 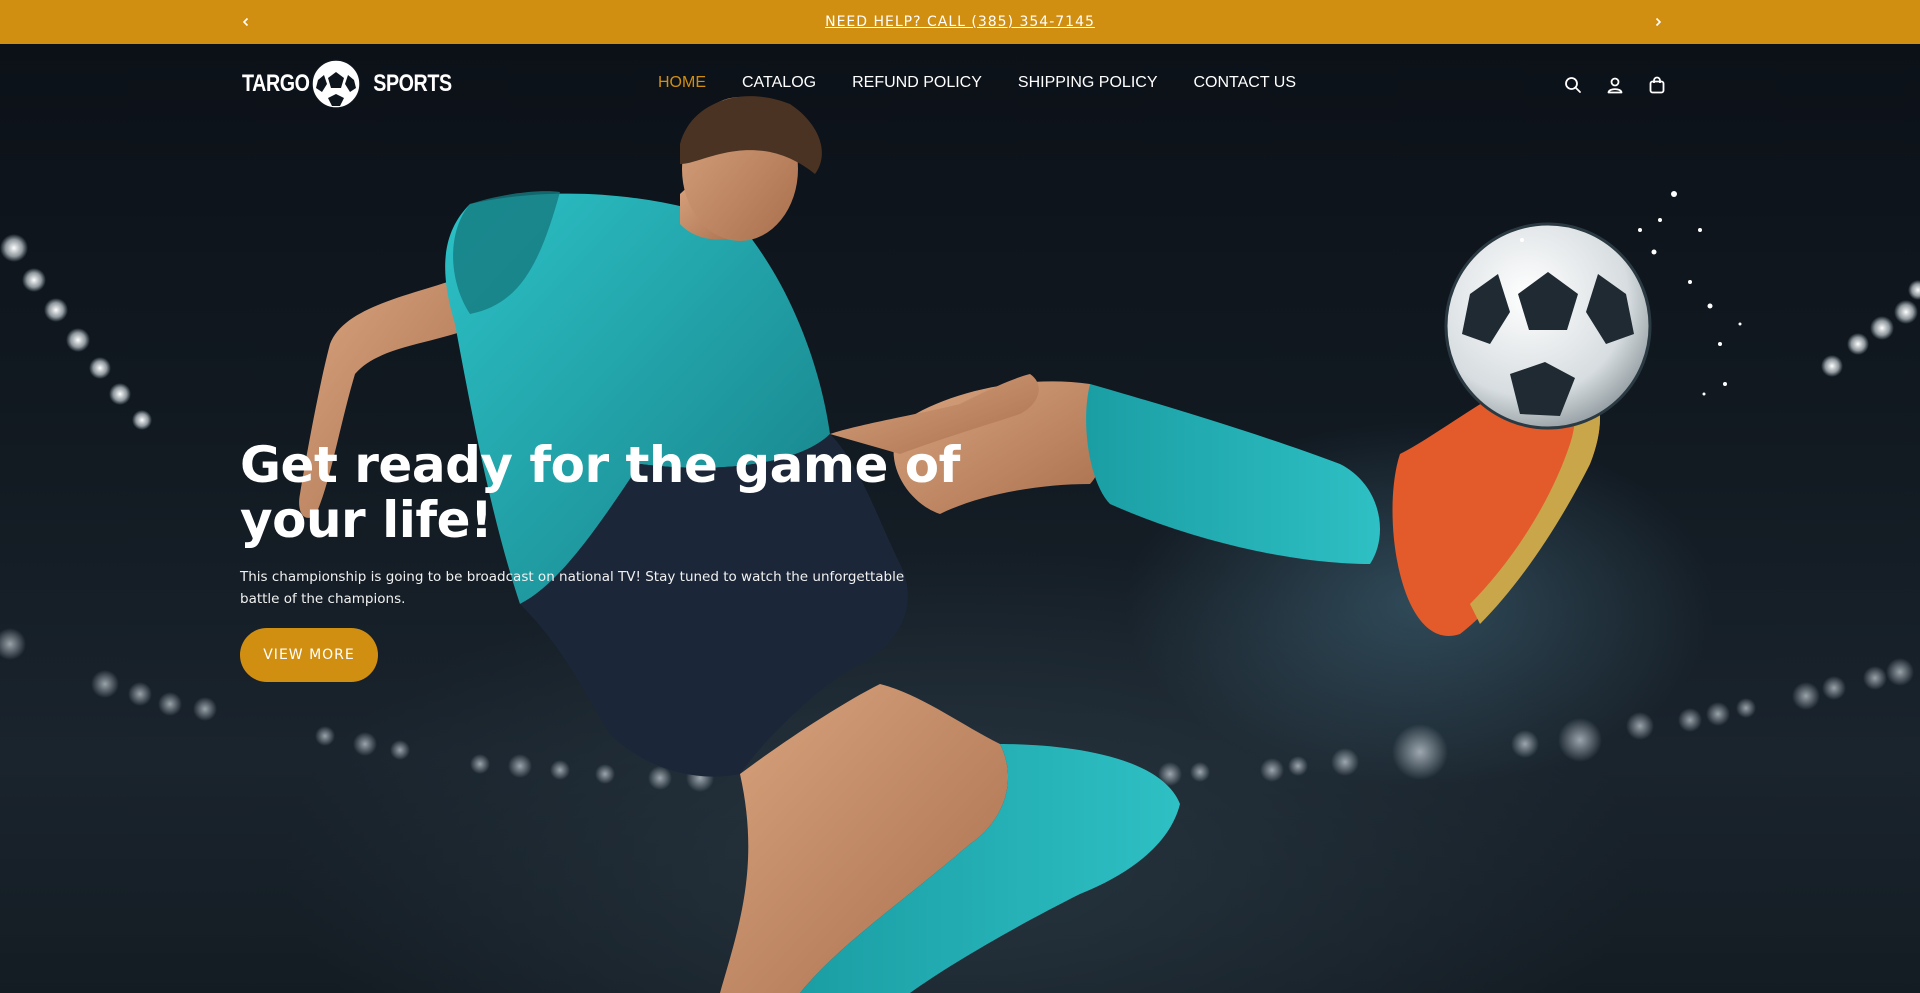 What do you see at coordinates (1244, 83) in the screenshot?
I see `nav-contact-us: CONTACT US` at bounding box center [1244, 83].